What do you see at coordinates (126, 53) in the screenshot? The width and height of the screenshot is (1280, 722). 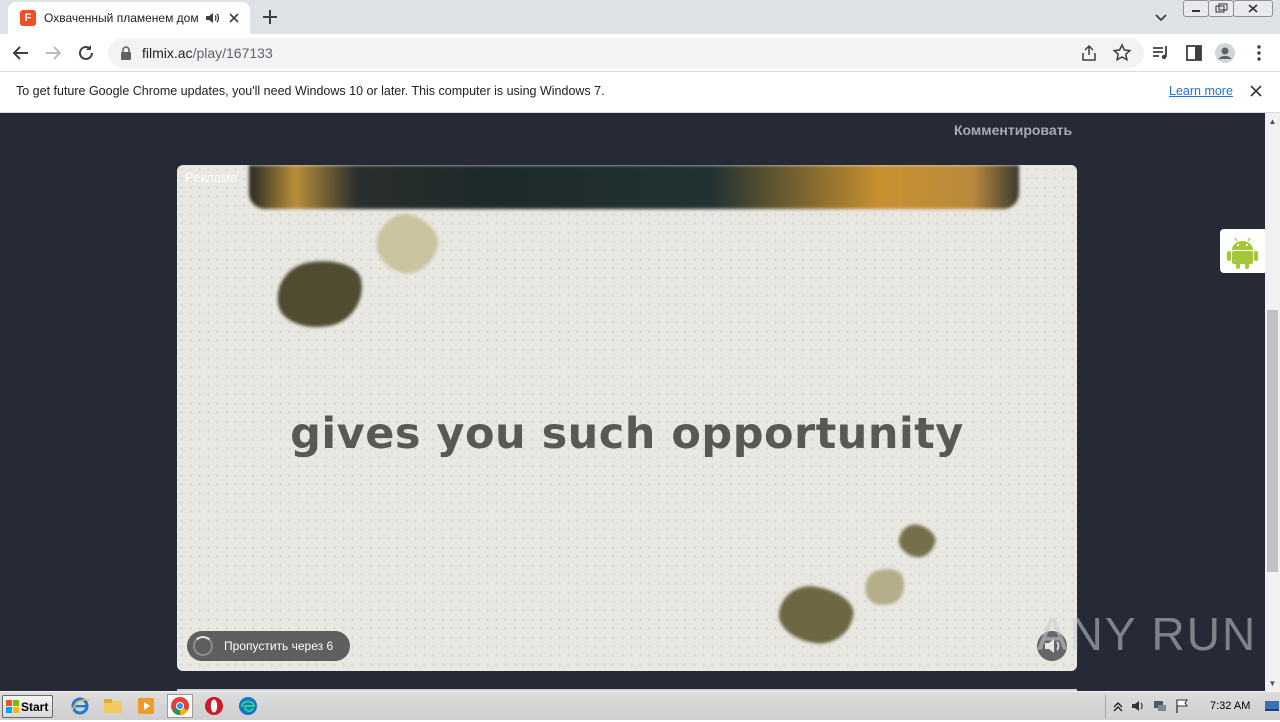 I see `lock-icon` at bounding box center [126, 53].